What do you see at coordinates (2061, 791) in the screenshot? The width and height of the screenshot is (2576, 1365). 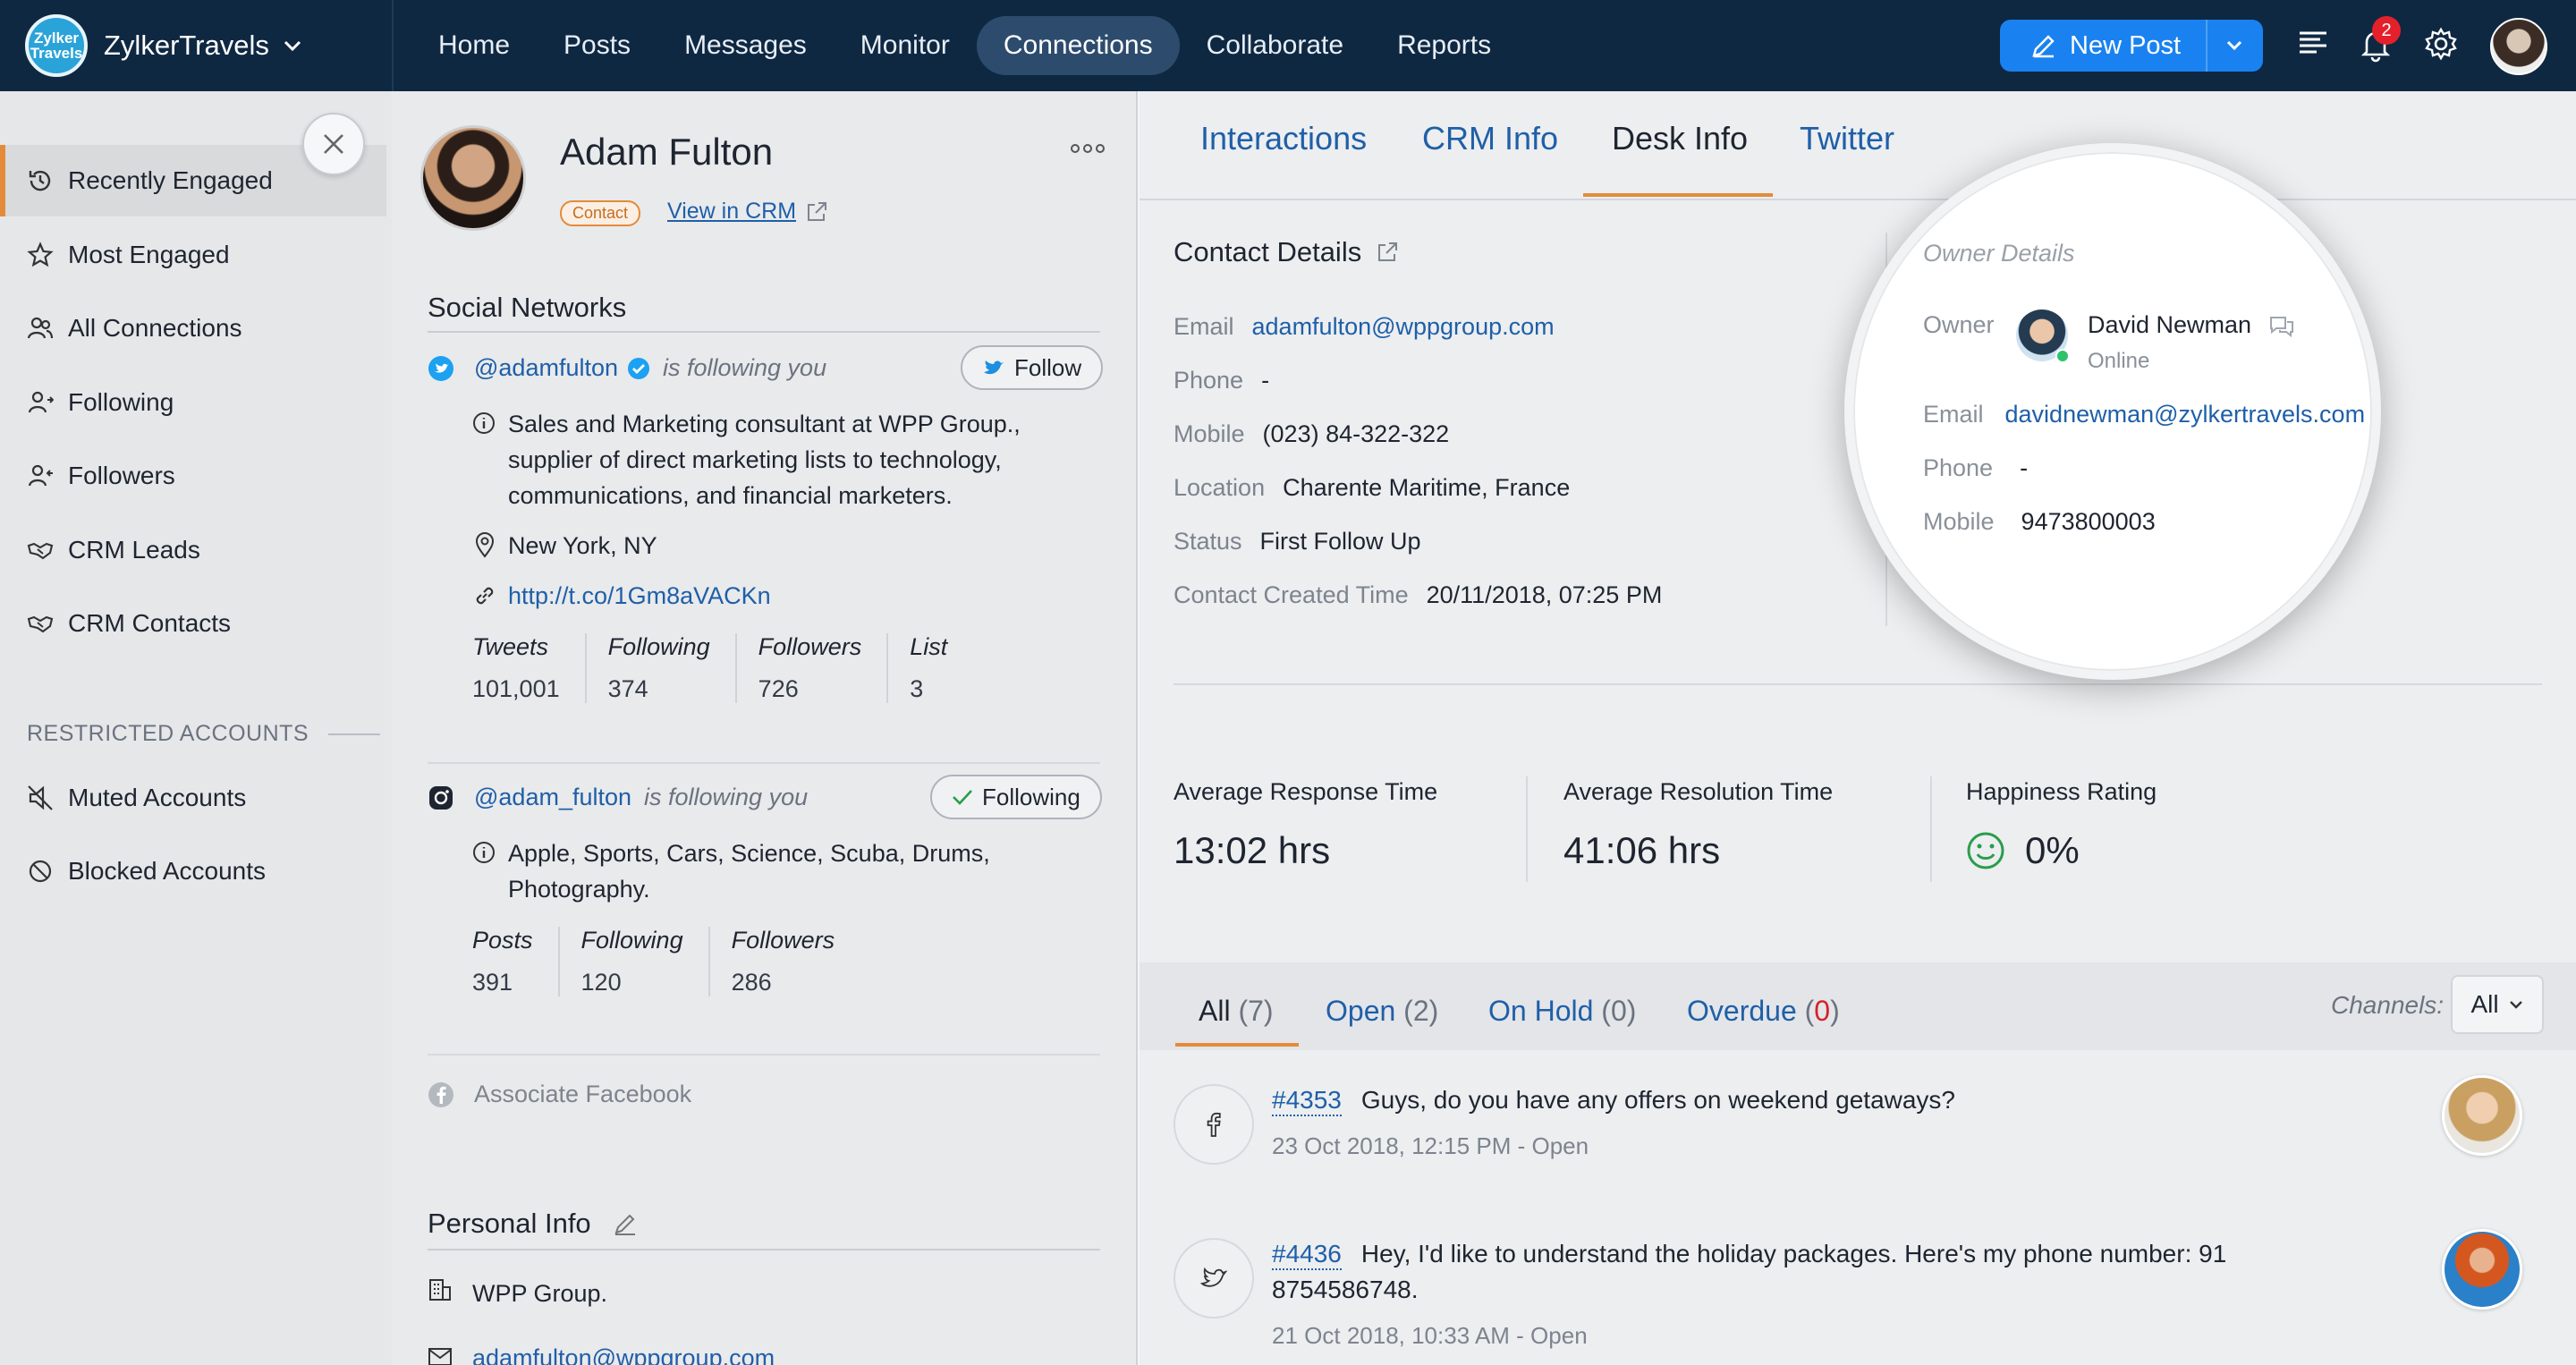 I see `metric-label: Happiness Rating` at bounding box center [2061, 791].